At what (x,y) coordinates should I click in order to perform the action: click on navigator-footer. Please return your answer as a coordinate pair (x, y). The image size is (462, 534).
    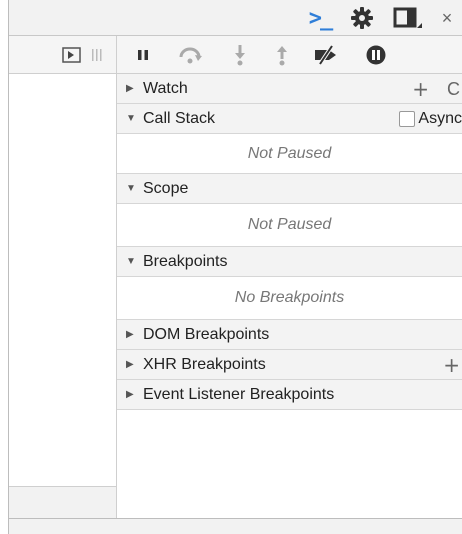
    Looking at the image, I should click on (63, 502).